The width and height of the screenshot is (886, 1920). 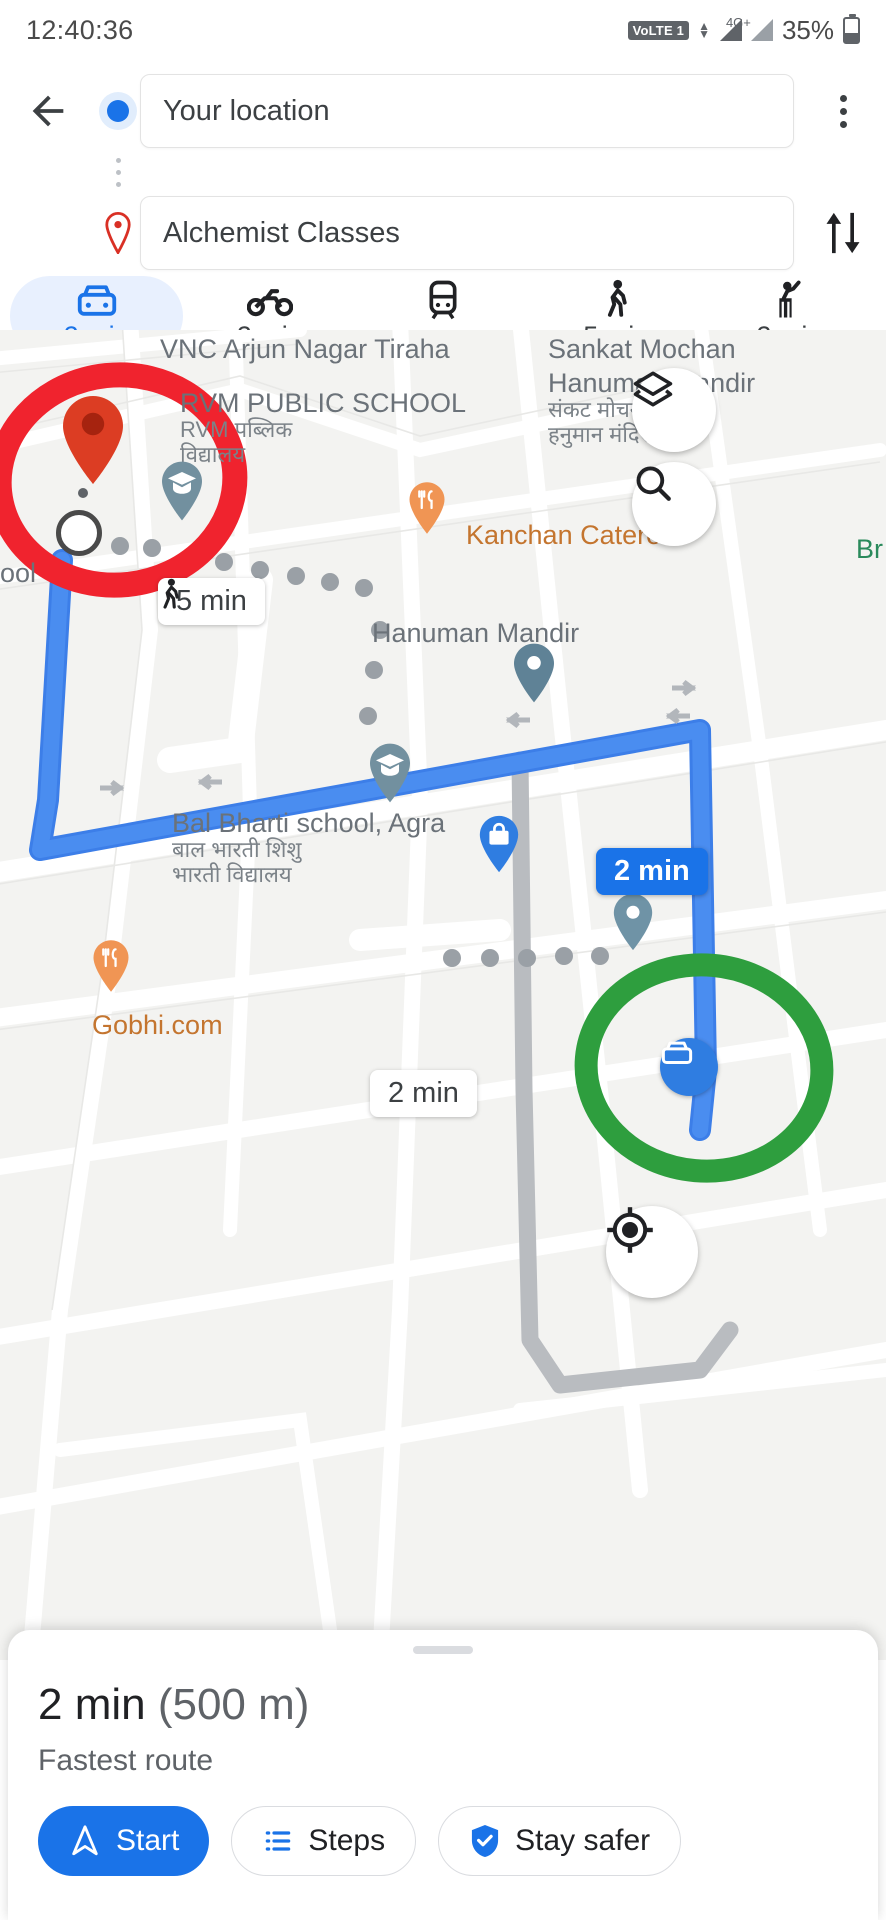 What do you see at coordinates (347, 1840) in the screenshot?
I see `steps-button-label: Steps` at bounding box center [347, 1840].